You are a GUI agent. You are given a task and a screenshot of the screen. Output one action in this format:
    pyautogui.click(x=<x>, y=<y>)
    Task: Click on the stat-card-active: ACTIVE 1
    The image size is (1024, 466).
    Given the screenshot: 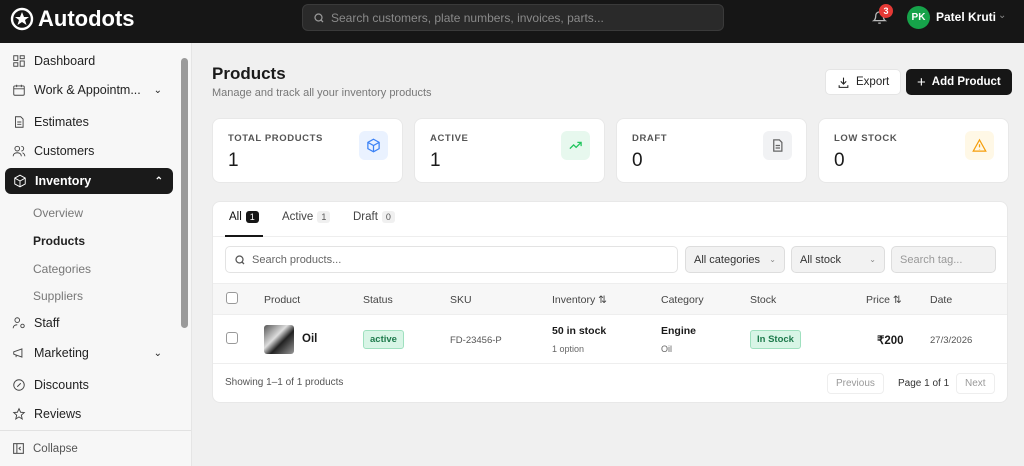 What is the action you would take?
    pyautogui.click(x=509, y=150)
    